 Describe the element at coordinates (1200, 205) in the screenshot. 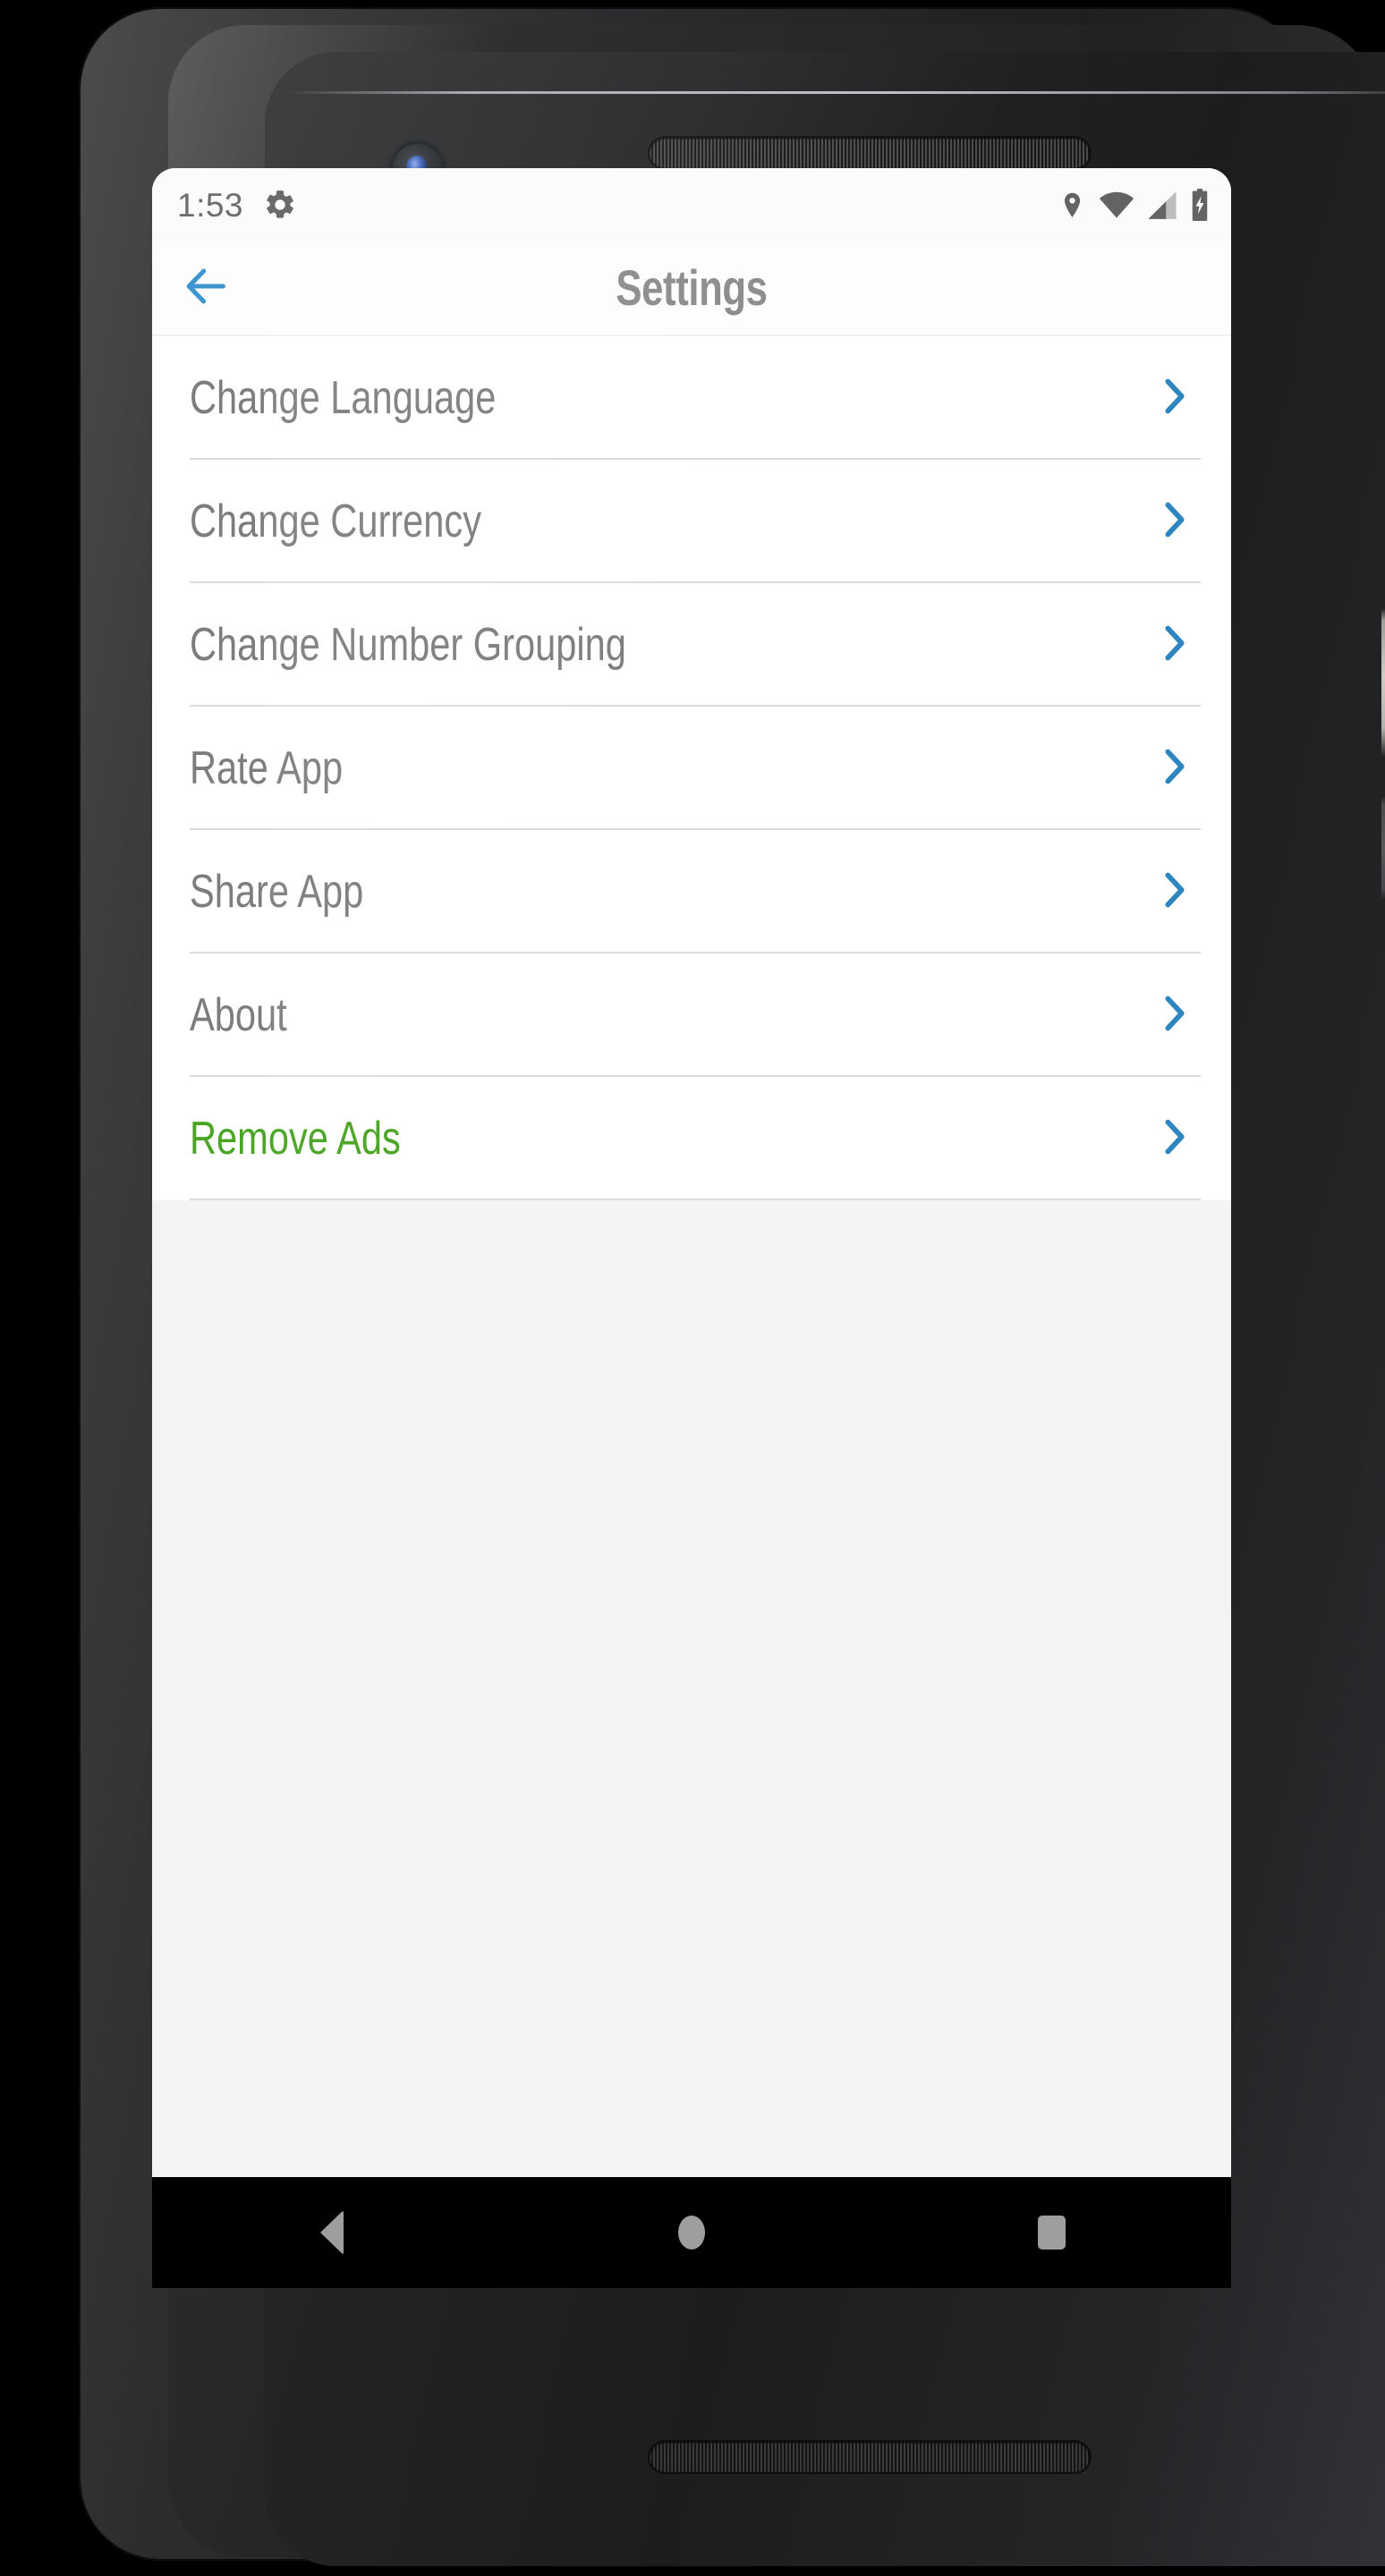

I see `battery-charging-icon` at that location.